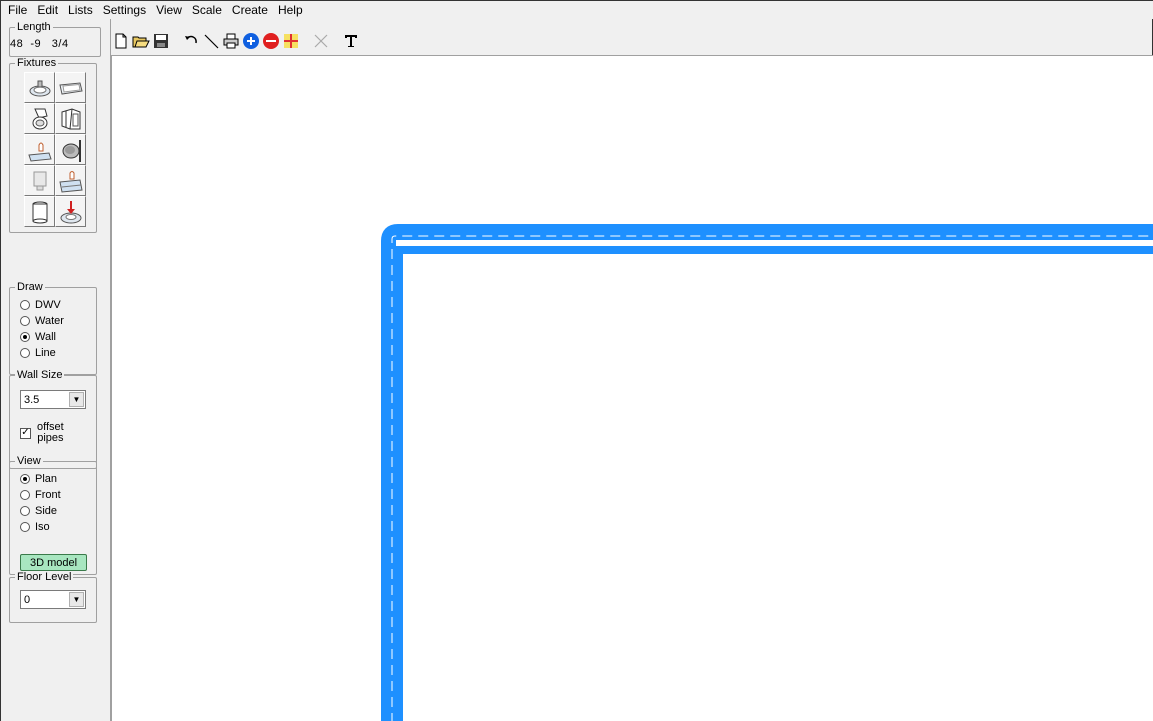  I want to click on draw-option-label: Water, so click(49, 321).